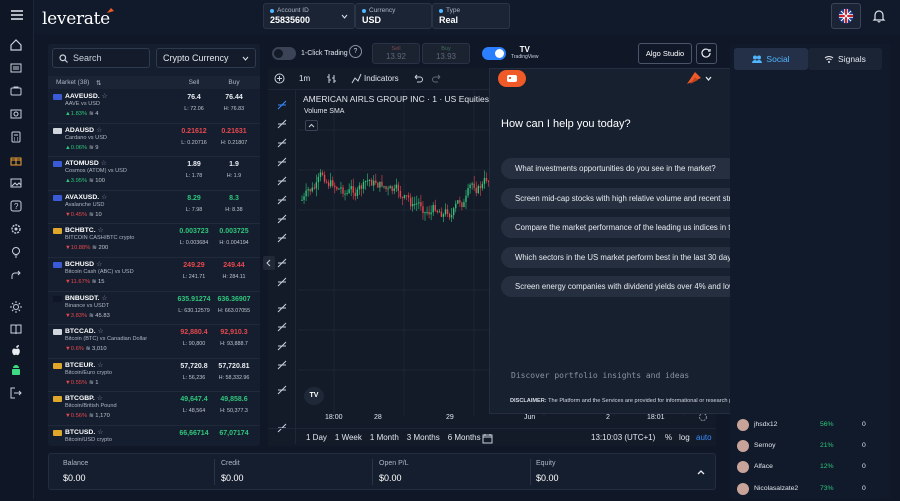  I want to click on add-symbol-icon, so click(279, 78).